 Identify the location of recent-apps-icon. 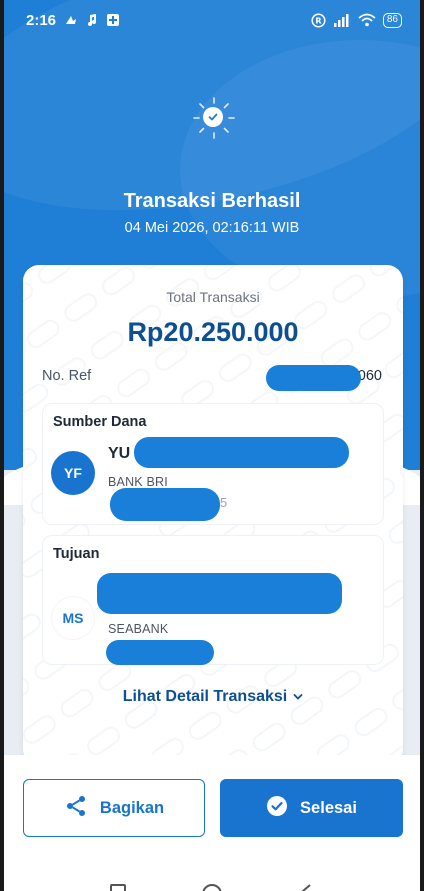
(118, 887).